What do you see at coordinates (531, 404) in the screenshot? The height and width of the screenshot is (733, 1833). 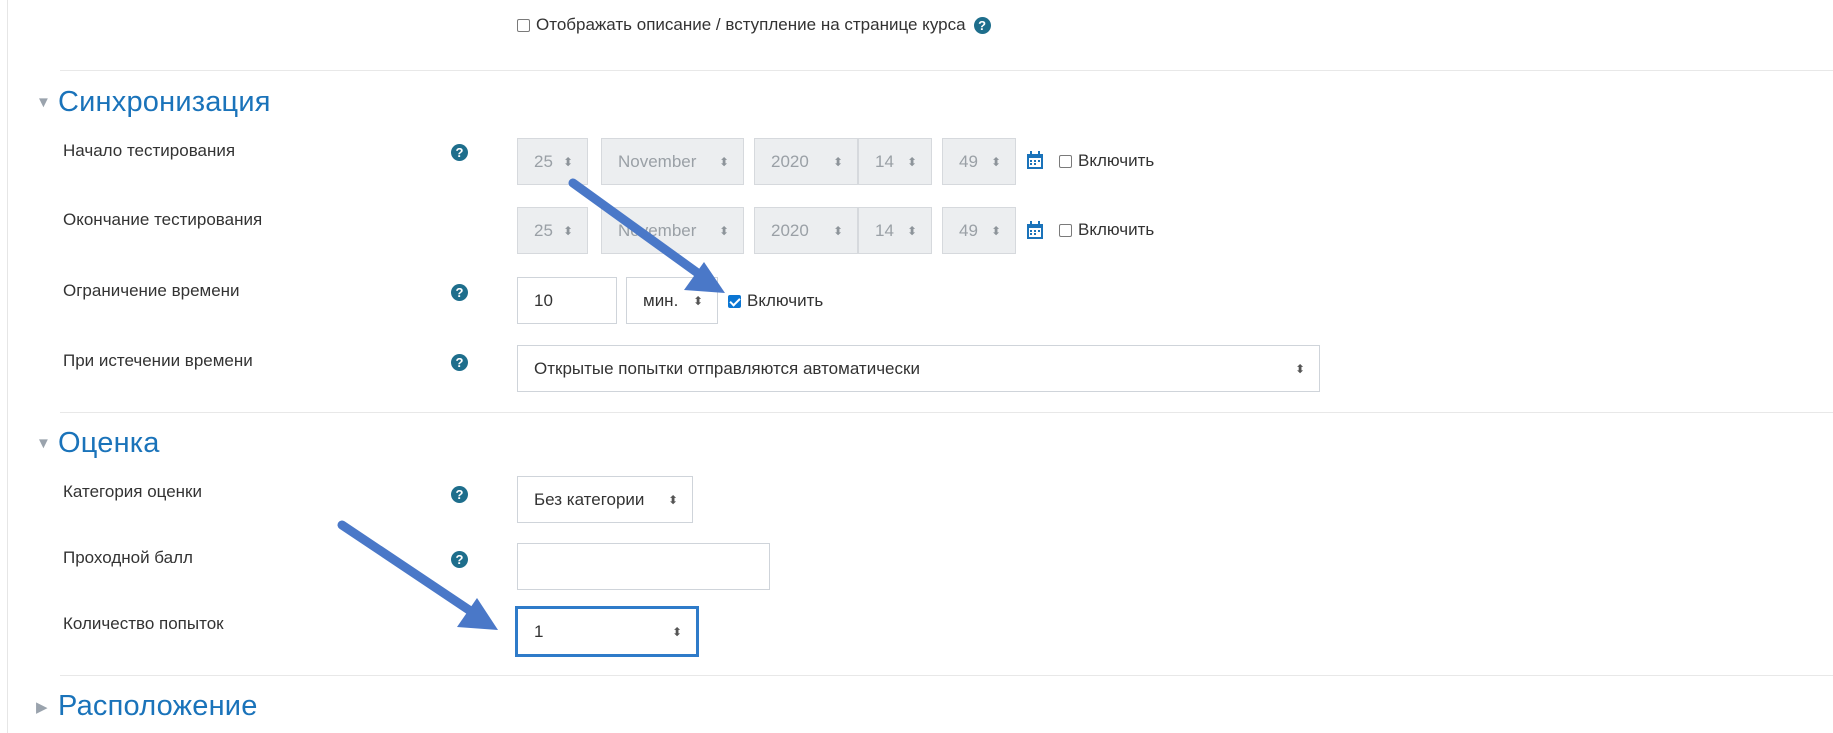 I see `annotation-arrows` at bounding box center [531, 404].